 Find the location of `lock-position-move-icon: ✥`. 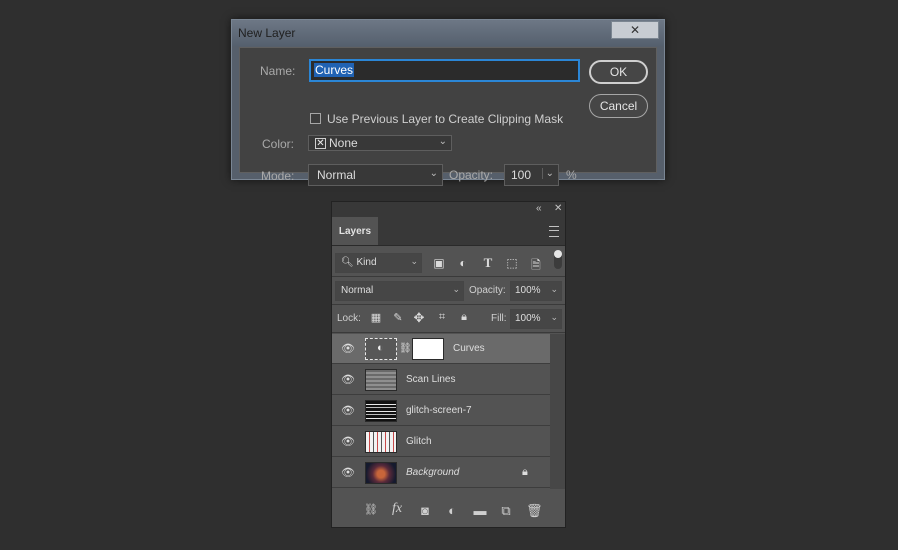

lock-position-move-icon: ✥ is located at coordinates (419, 318).